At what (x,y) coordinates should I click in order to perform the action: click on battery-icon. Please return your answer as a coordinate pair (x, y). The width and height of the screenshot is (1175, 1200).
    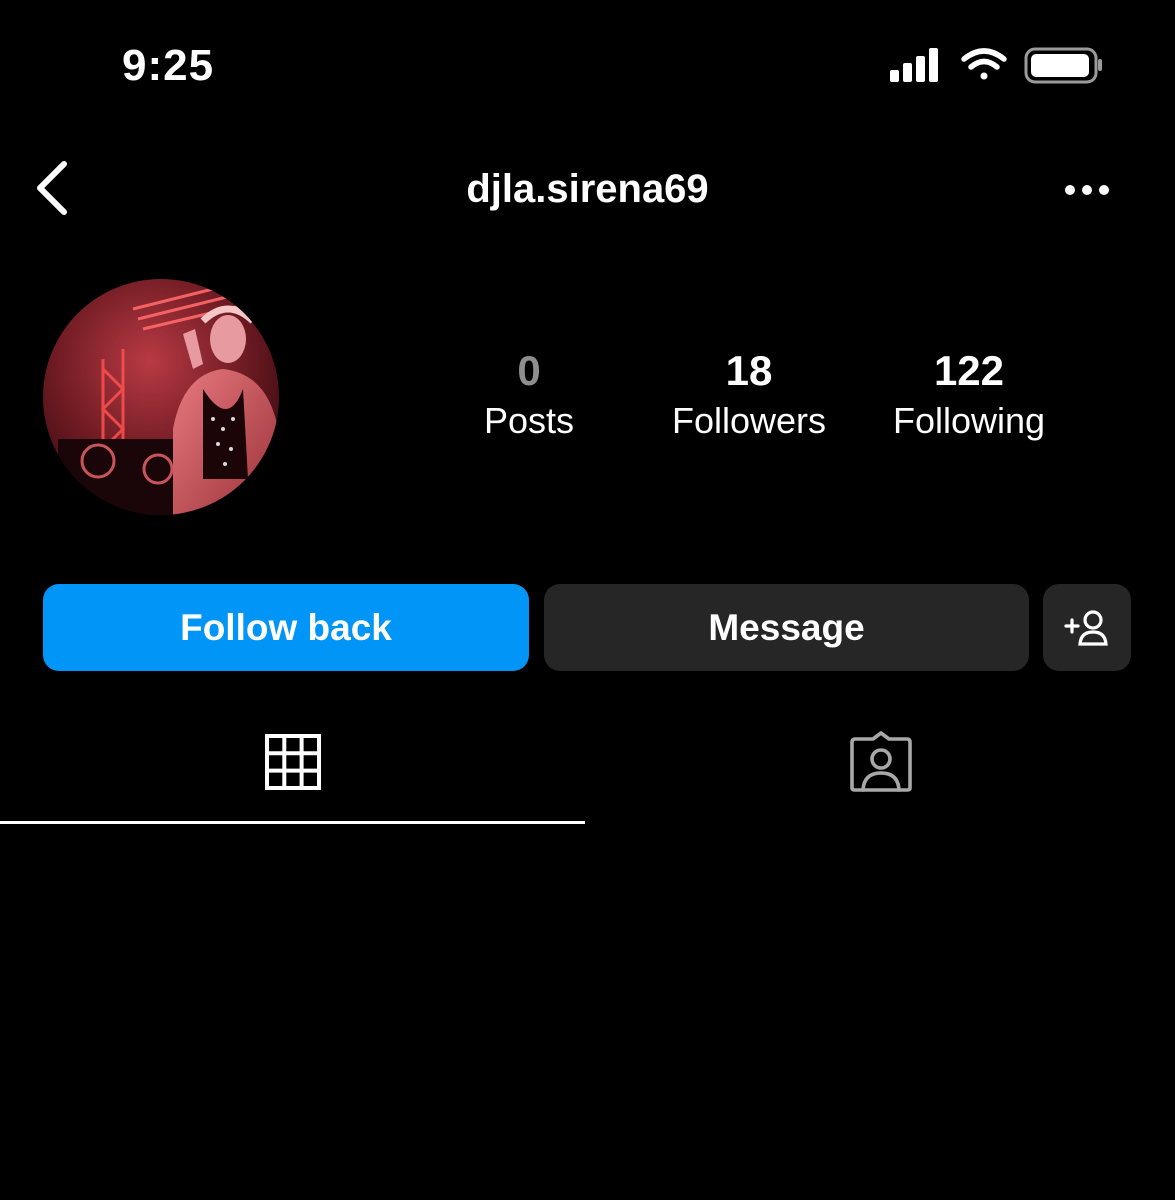
    Looking at the image, I should click on (1063, 65).